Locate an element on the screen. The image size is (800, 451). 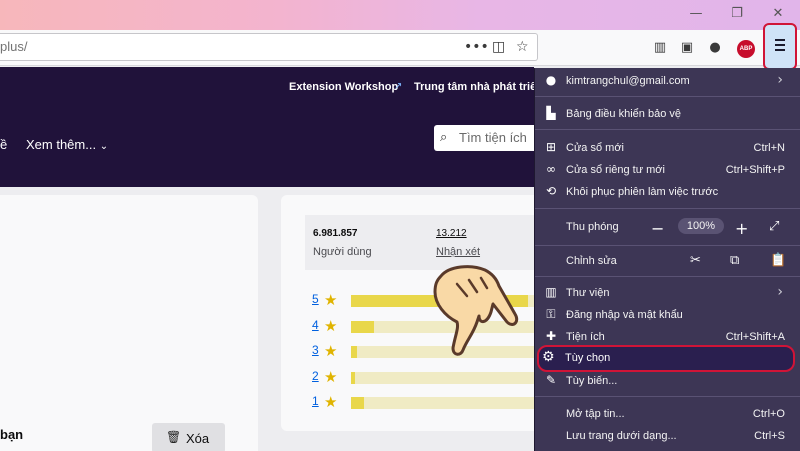
rating-row: 1 ★ is located at coordinates (426, 402).